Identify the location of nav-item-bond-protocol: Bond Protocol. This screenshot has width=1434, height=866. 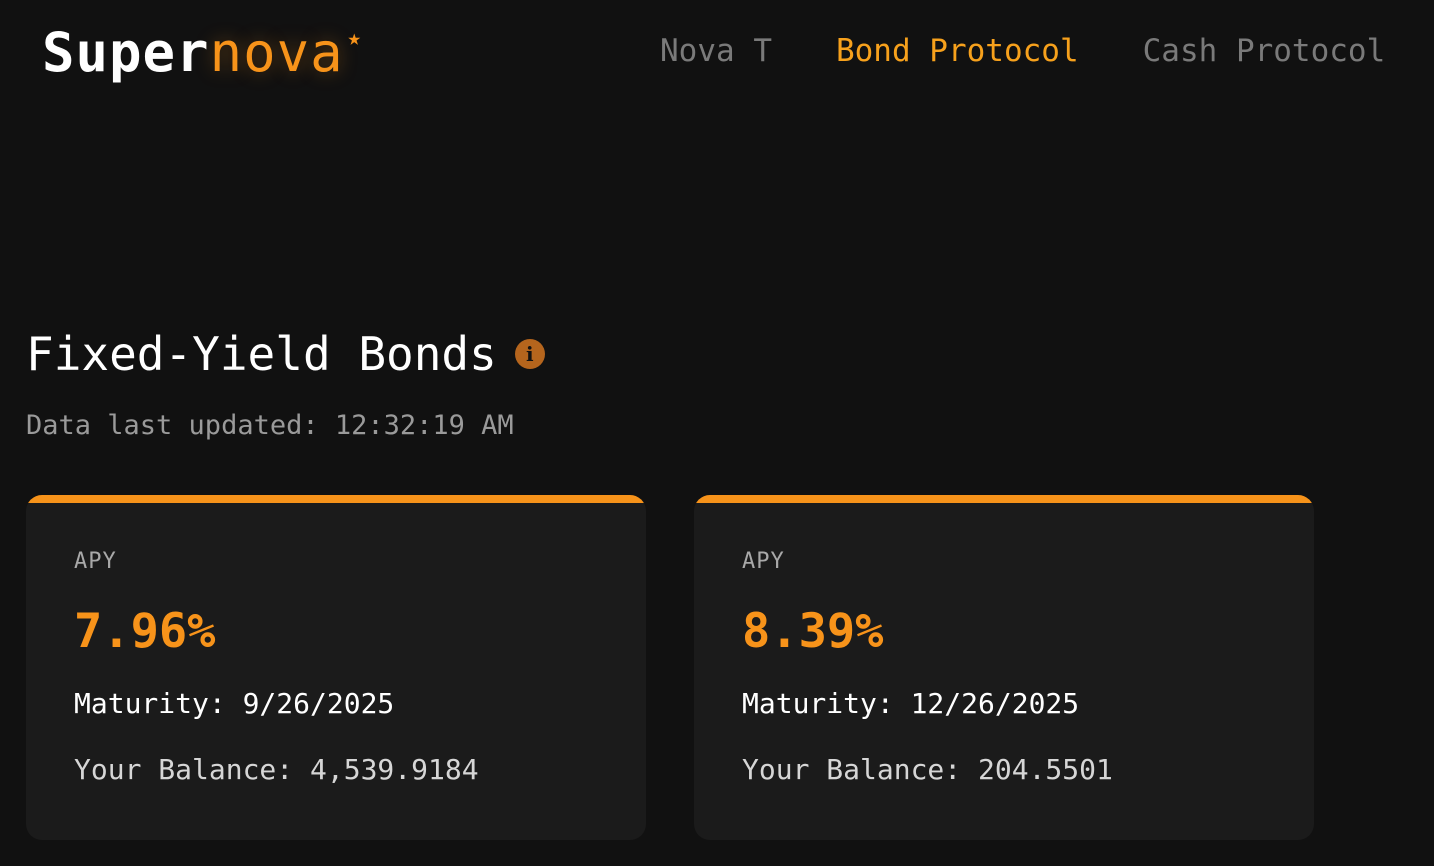
(957, 51).